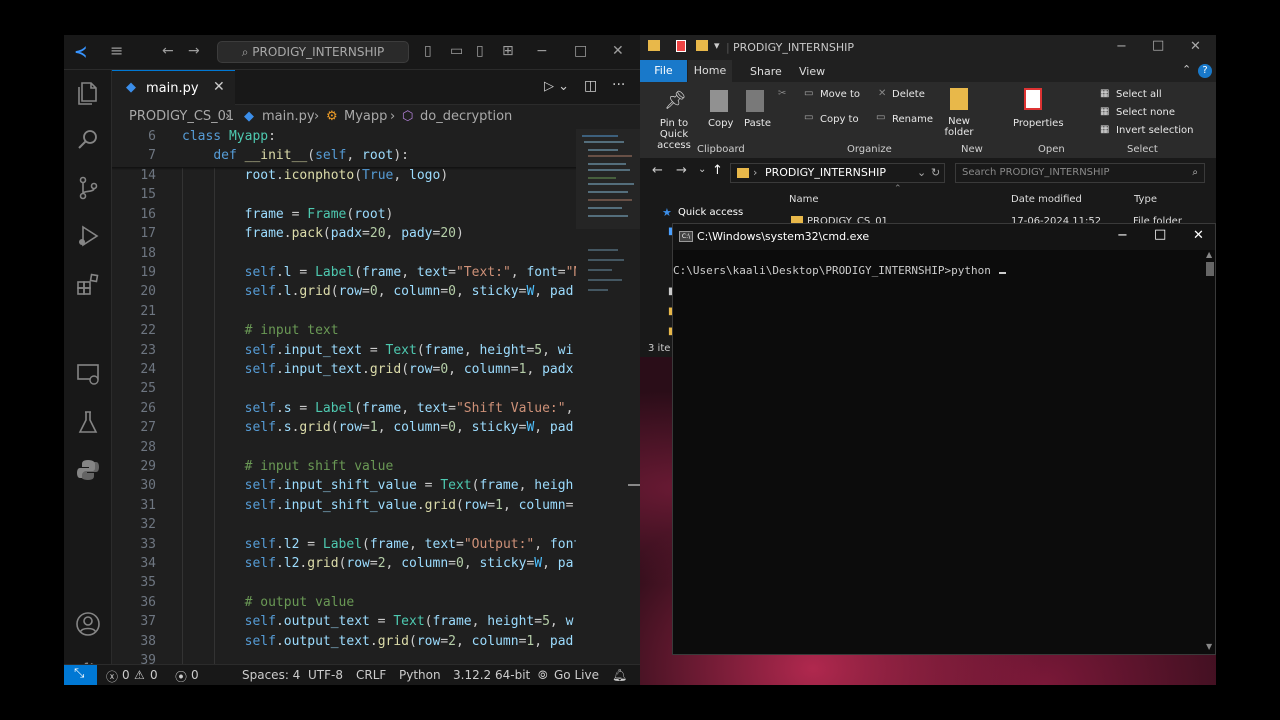  Describe the element at coordinates (181, 116) in the screenshot. I see `breadcrumb-folder: PRODIGY_CS_01` at that location.